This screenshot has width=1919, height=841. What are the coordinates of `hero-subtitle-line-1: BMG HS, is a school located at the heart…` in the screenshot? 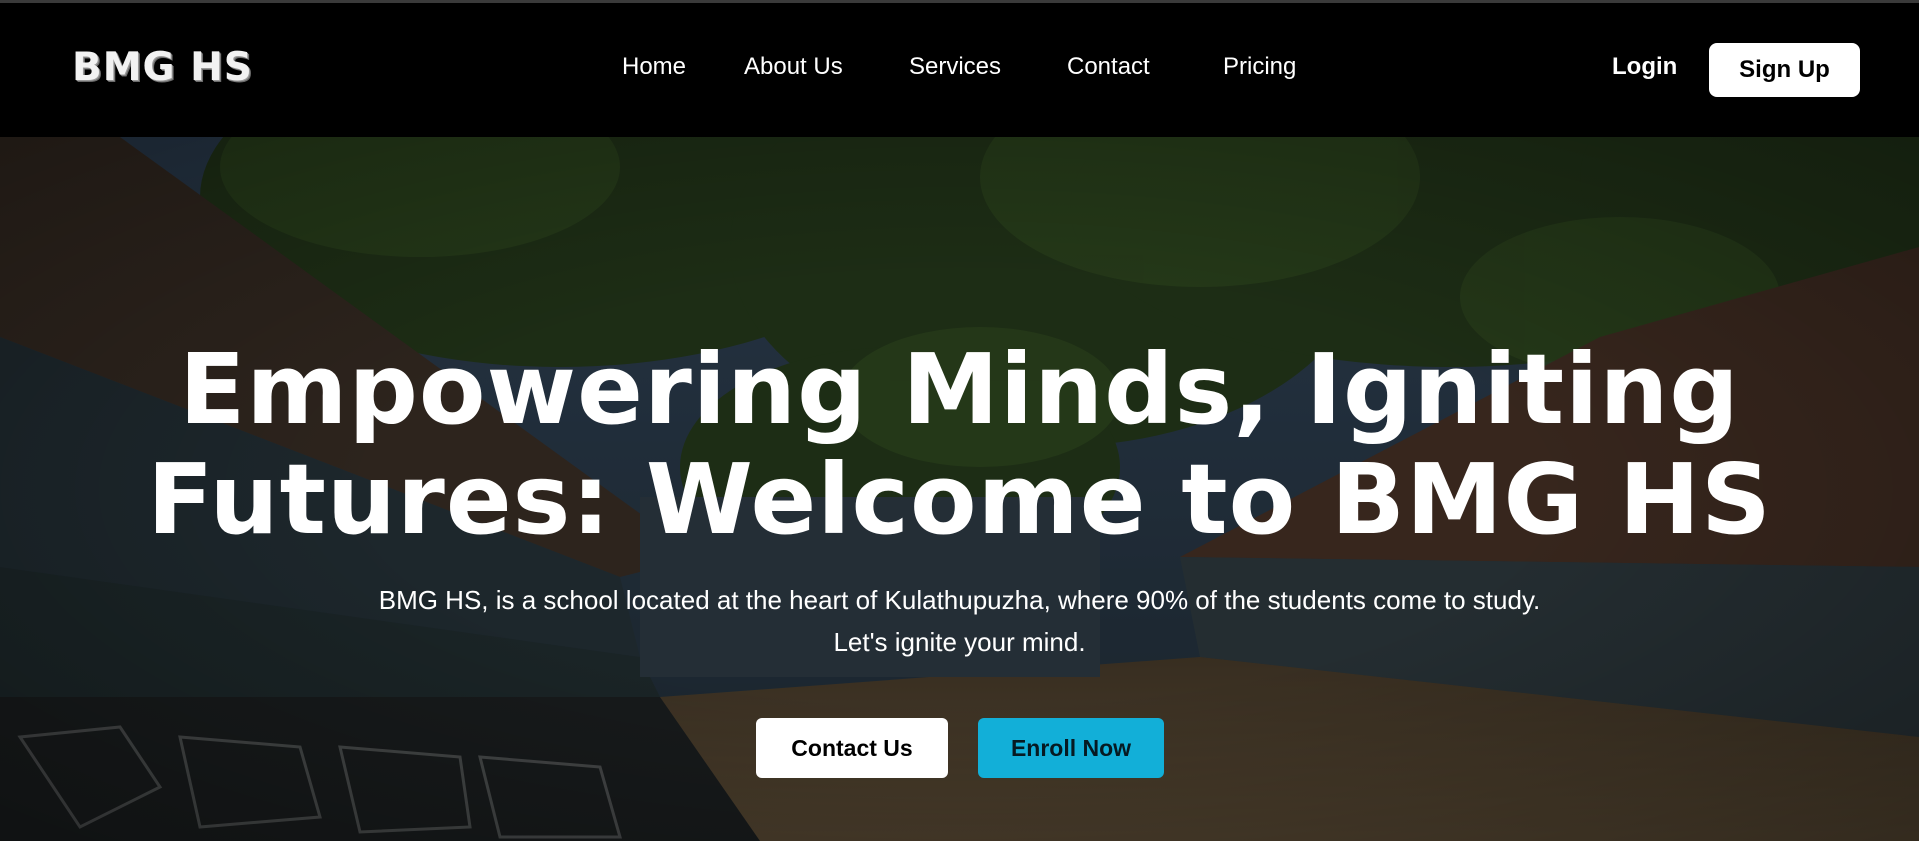 It's located at (959, 600).